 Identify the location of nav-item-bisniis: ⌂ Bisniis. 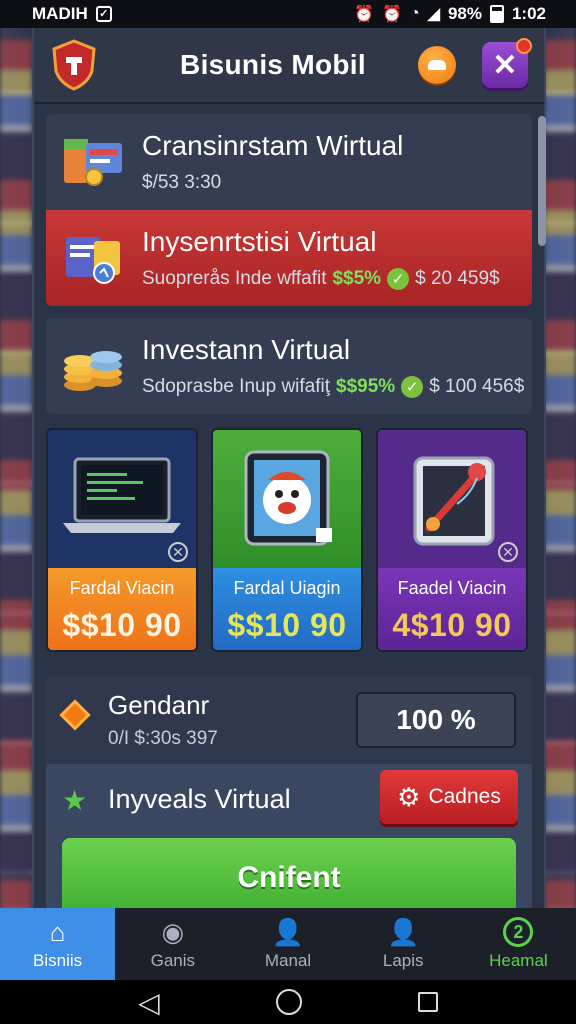
(58, 944).